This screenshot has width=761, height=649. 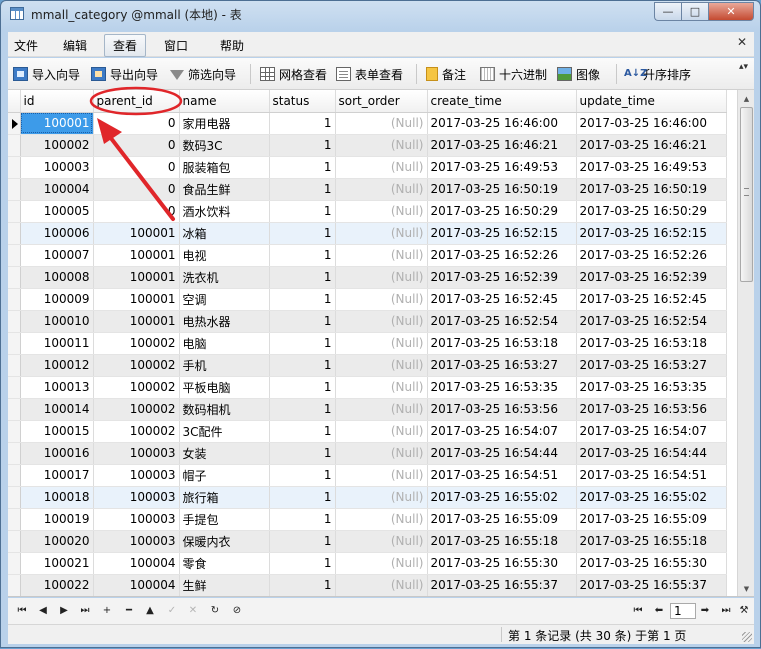 I want to click on cell-create-time: 2017-03-25 16:49:53, so click(x=502, y=167).